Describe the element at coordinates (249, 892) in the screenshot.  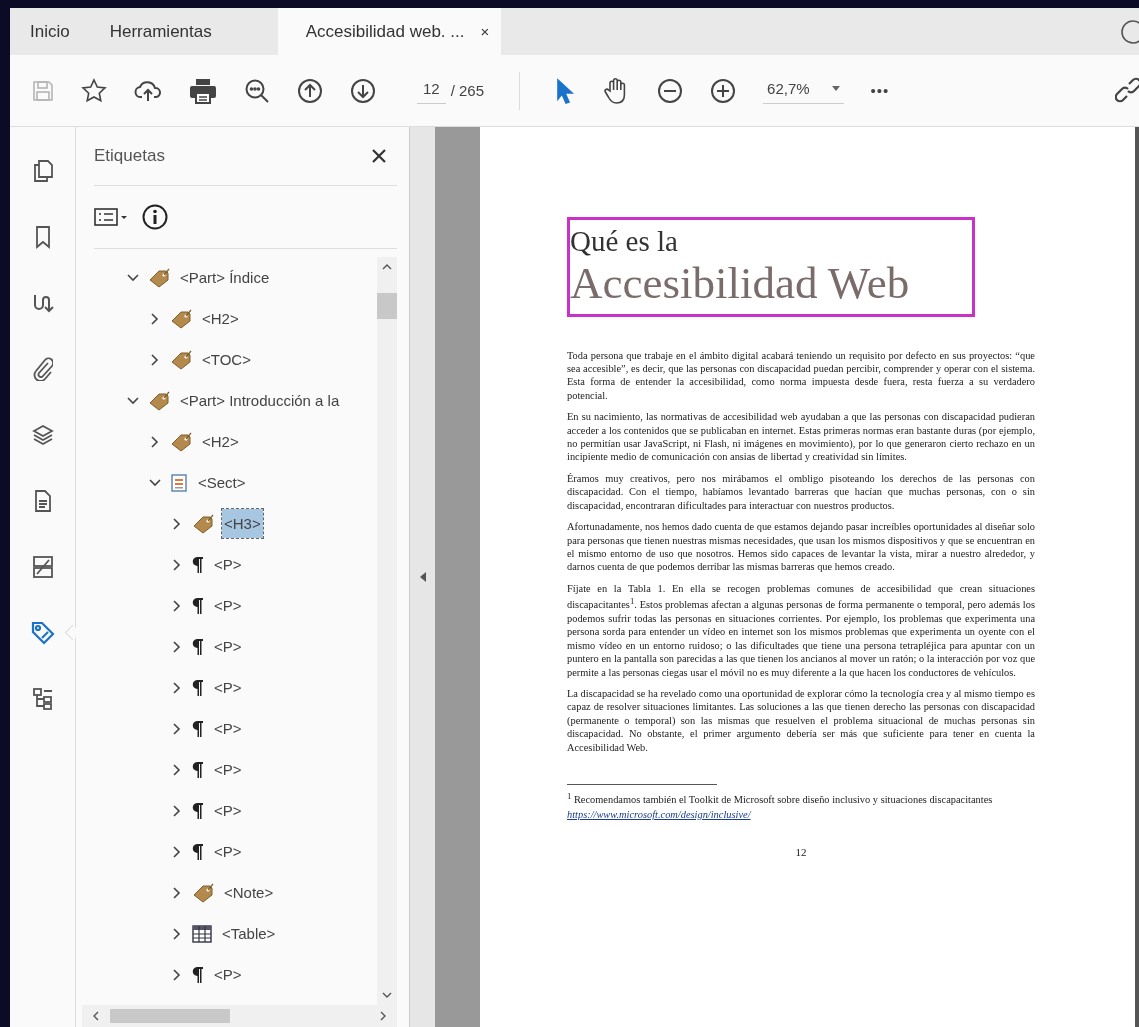
I see `tag-tree-item: <Note>` at that location.